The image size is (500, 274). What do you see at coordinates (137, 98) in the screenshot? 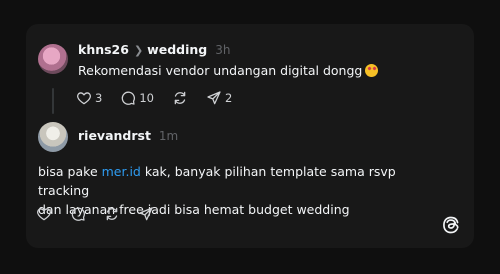
I see `comment-button: 10` at bounding box center [137, 98].